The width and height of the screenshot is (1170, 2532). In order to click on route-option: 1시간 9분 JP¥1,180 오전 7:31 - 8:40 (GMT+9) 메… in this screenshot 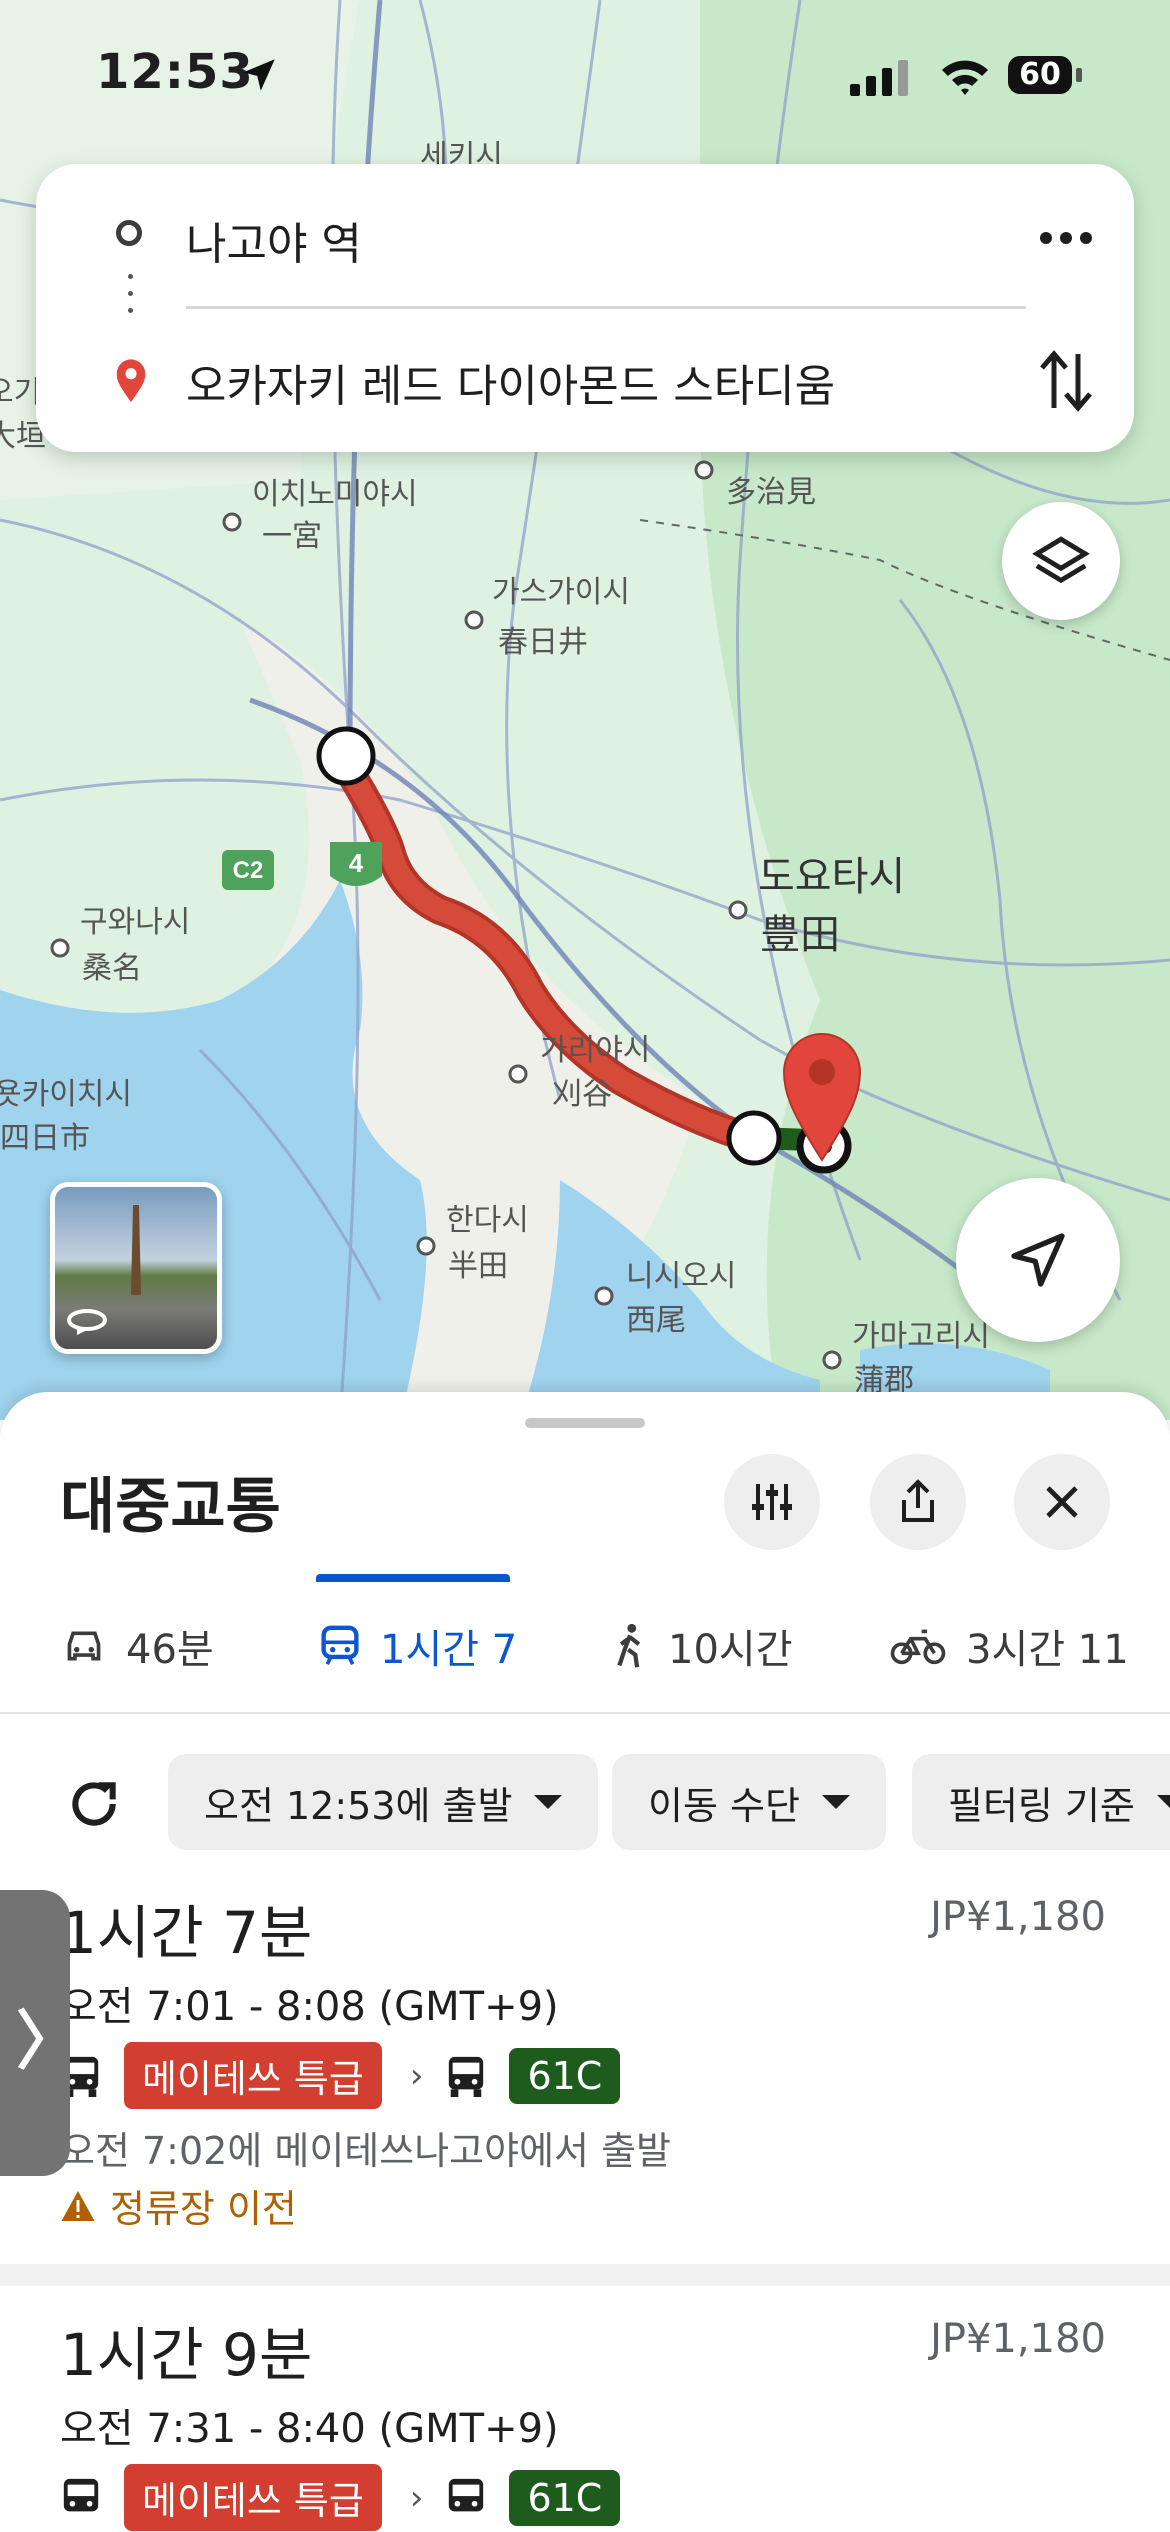, I will do `click(585, 2409)`.